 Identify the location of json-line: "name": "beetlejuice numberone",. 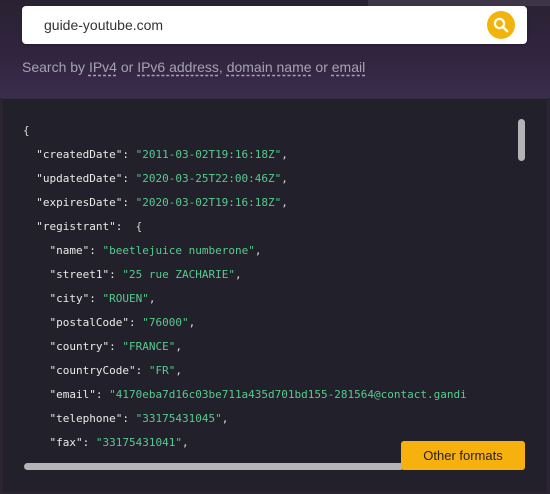
(155, 250).